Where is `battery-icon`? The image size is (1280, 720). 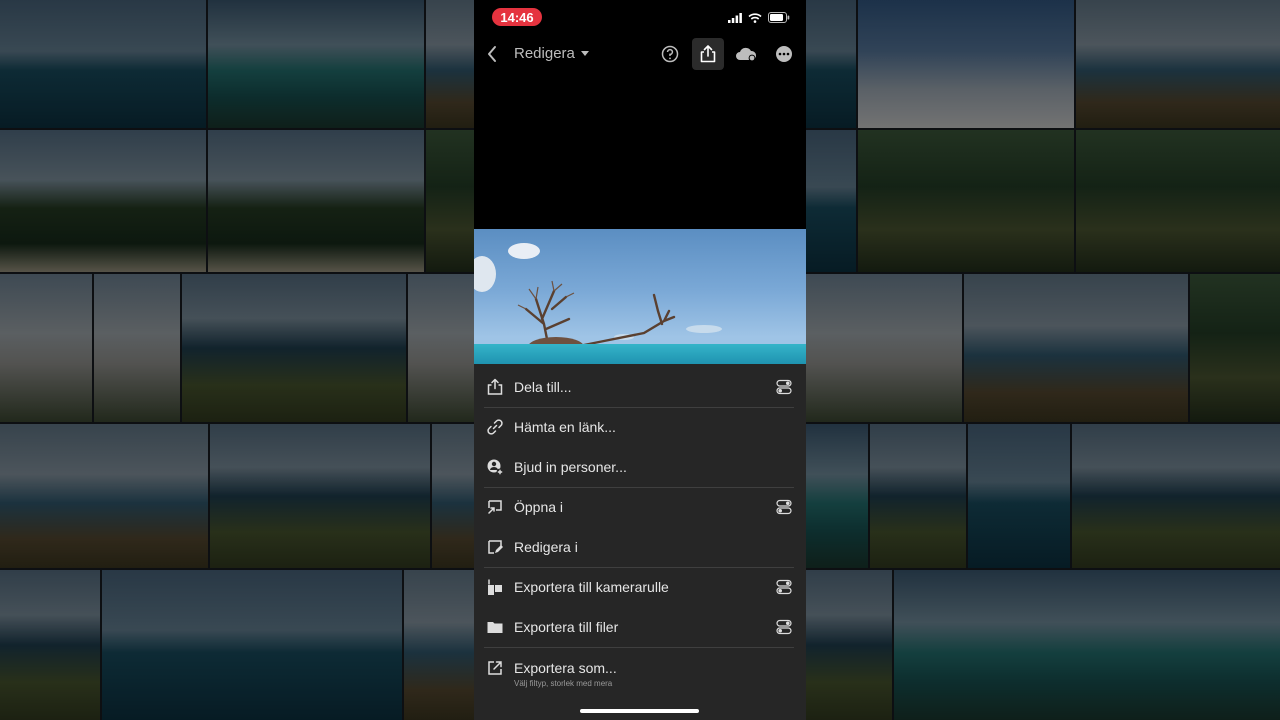
battery-icon is located at coordinates (779, 17).